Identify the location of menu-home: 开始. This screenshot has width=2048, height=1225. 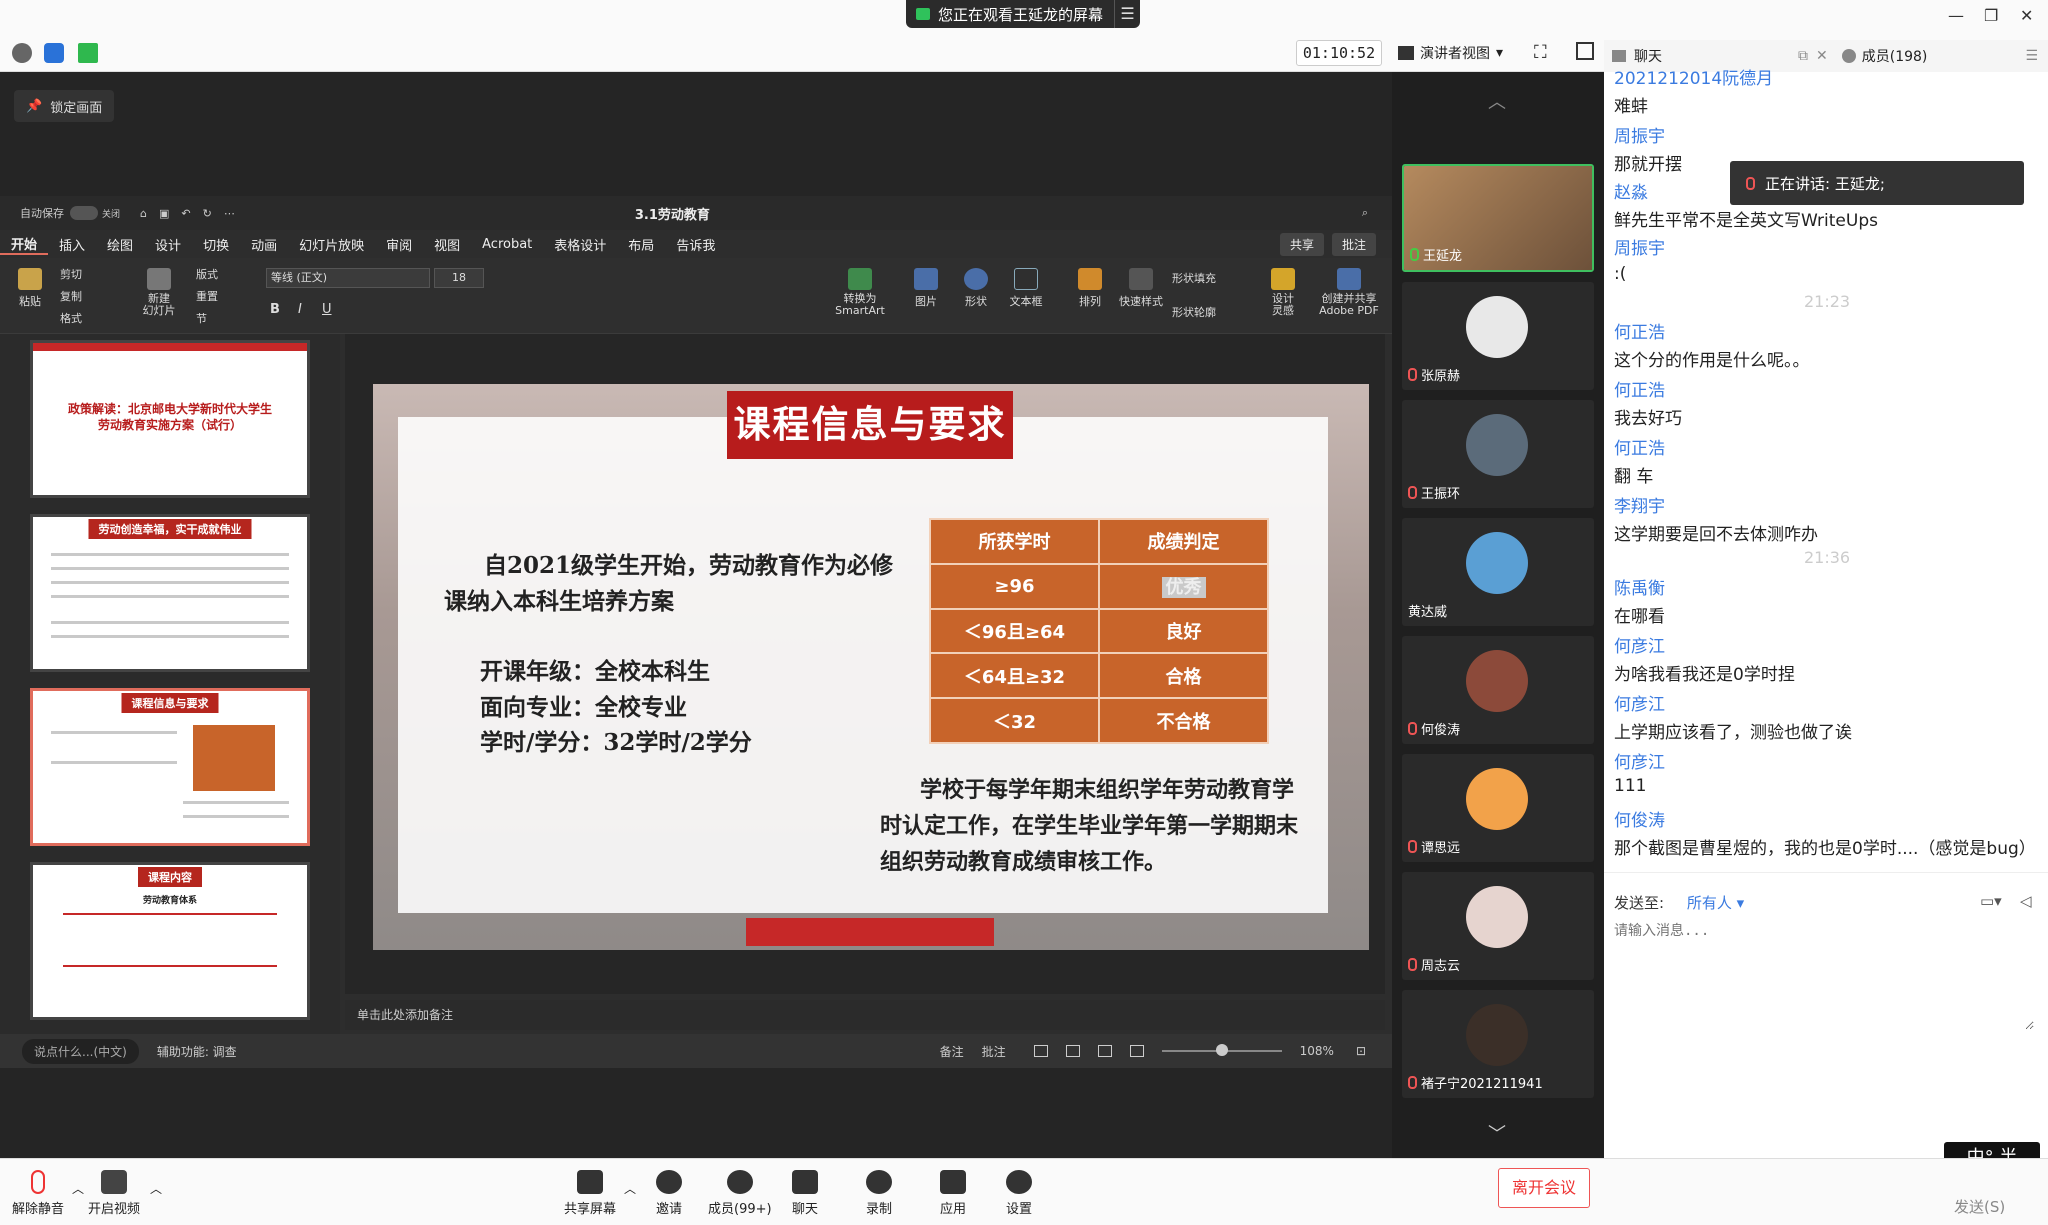
(24, 244).